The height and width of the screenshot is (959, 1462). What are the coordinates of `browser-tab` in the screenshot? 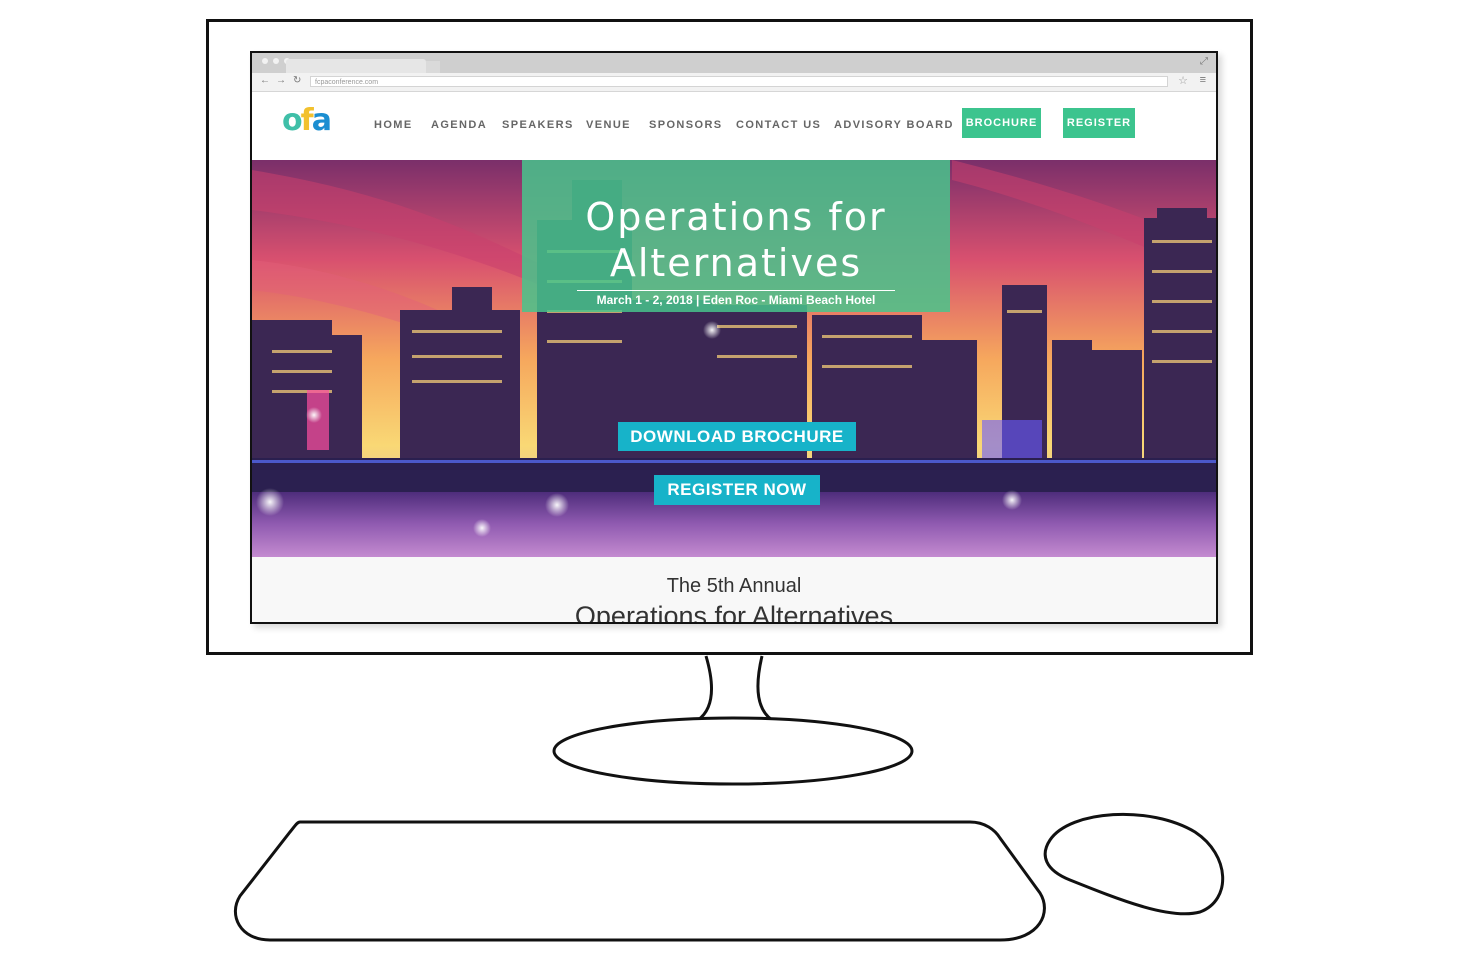 It's located at (356, 66).